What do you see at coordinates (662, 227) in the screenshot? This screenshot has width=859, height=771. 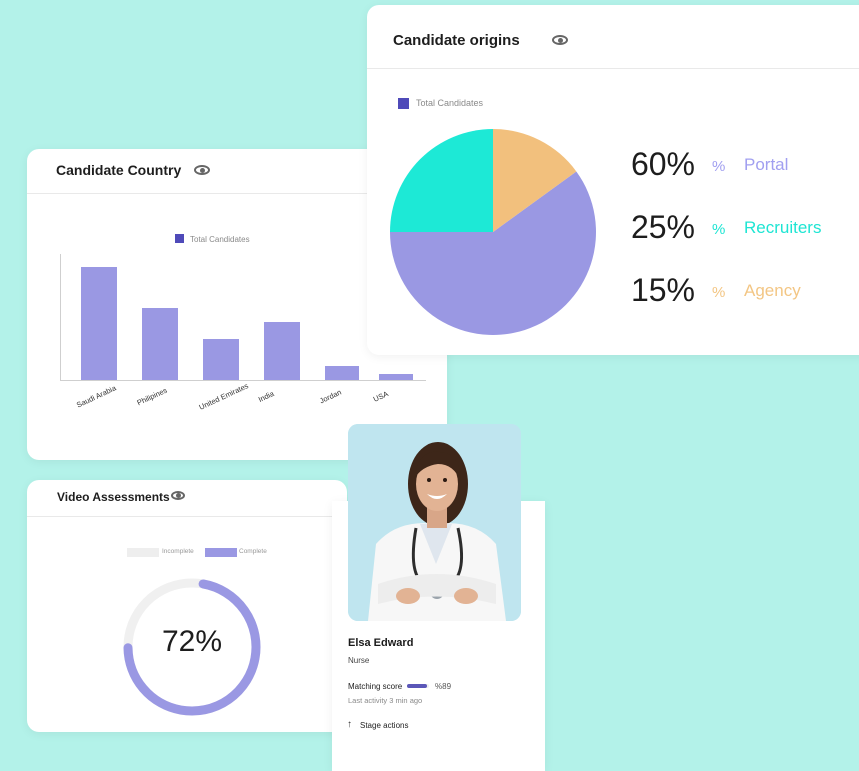 I see `origin-percent: 25%` at bounding box center [662, 227].